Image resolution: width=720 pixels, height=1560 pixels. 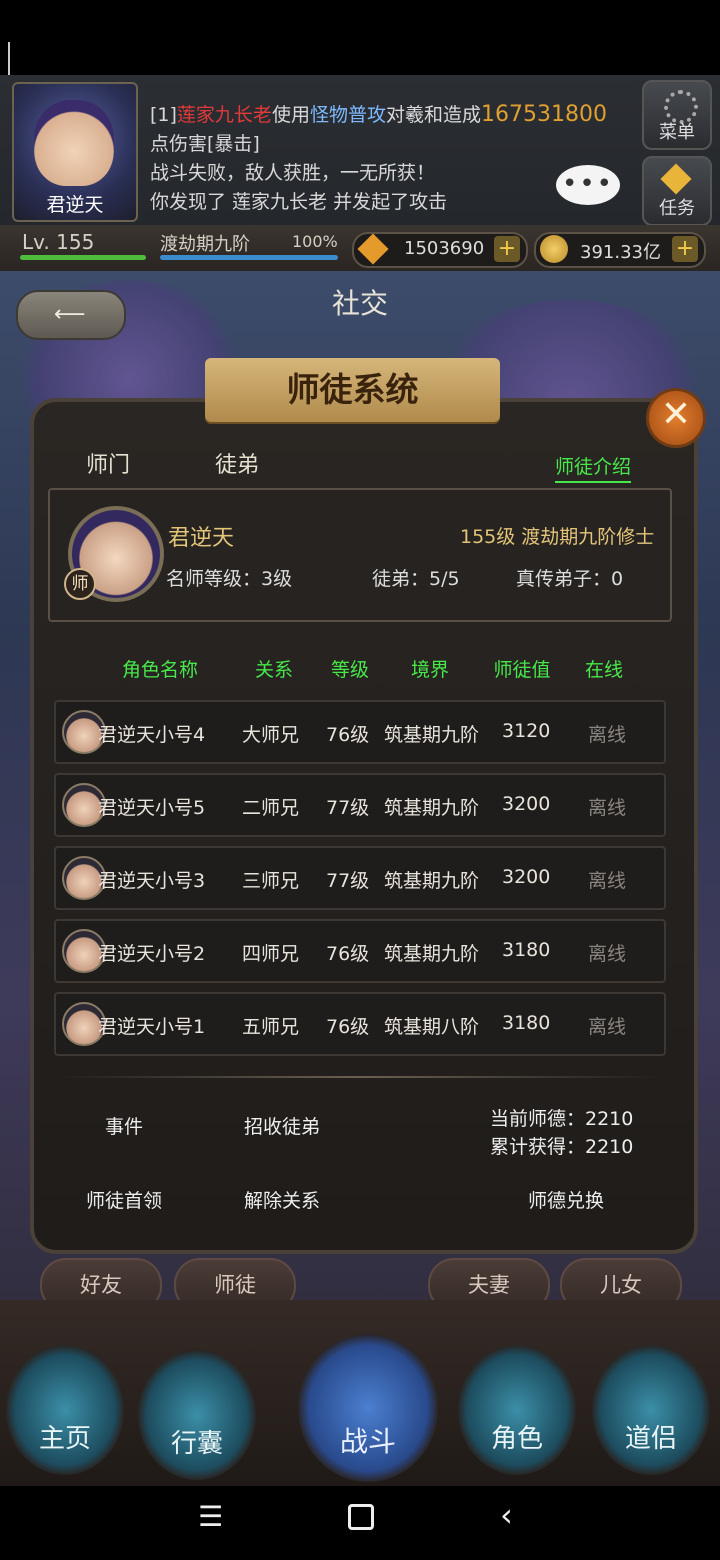 I want to click on nav-character: 角色, so click(x=517, y=1410).